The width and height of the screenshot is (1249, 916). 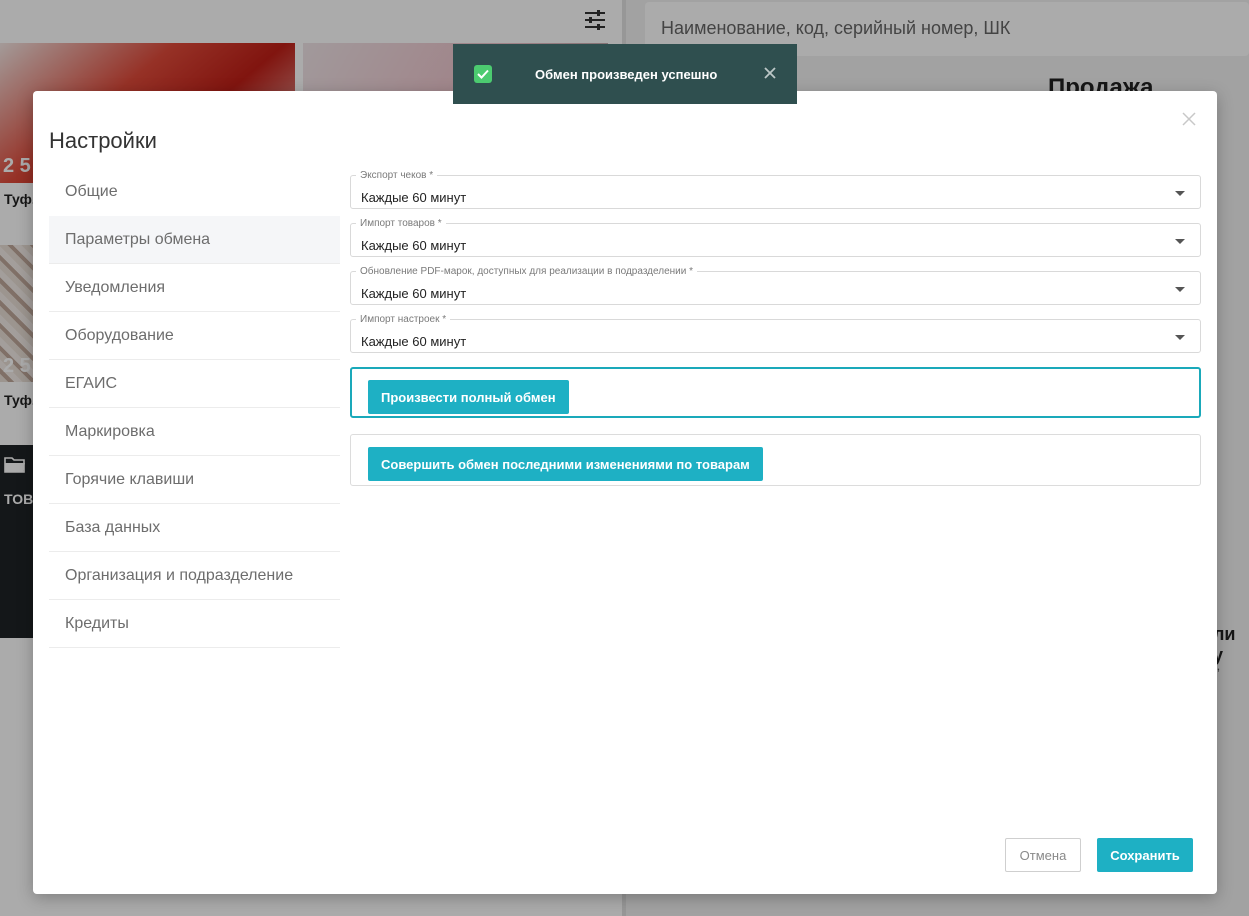 What do you see at coordinates (194, 528) in the screenshot?
I see `nav-item-database: База данных` at bounding box center [194, 528].